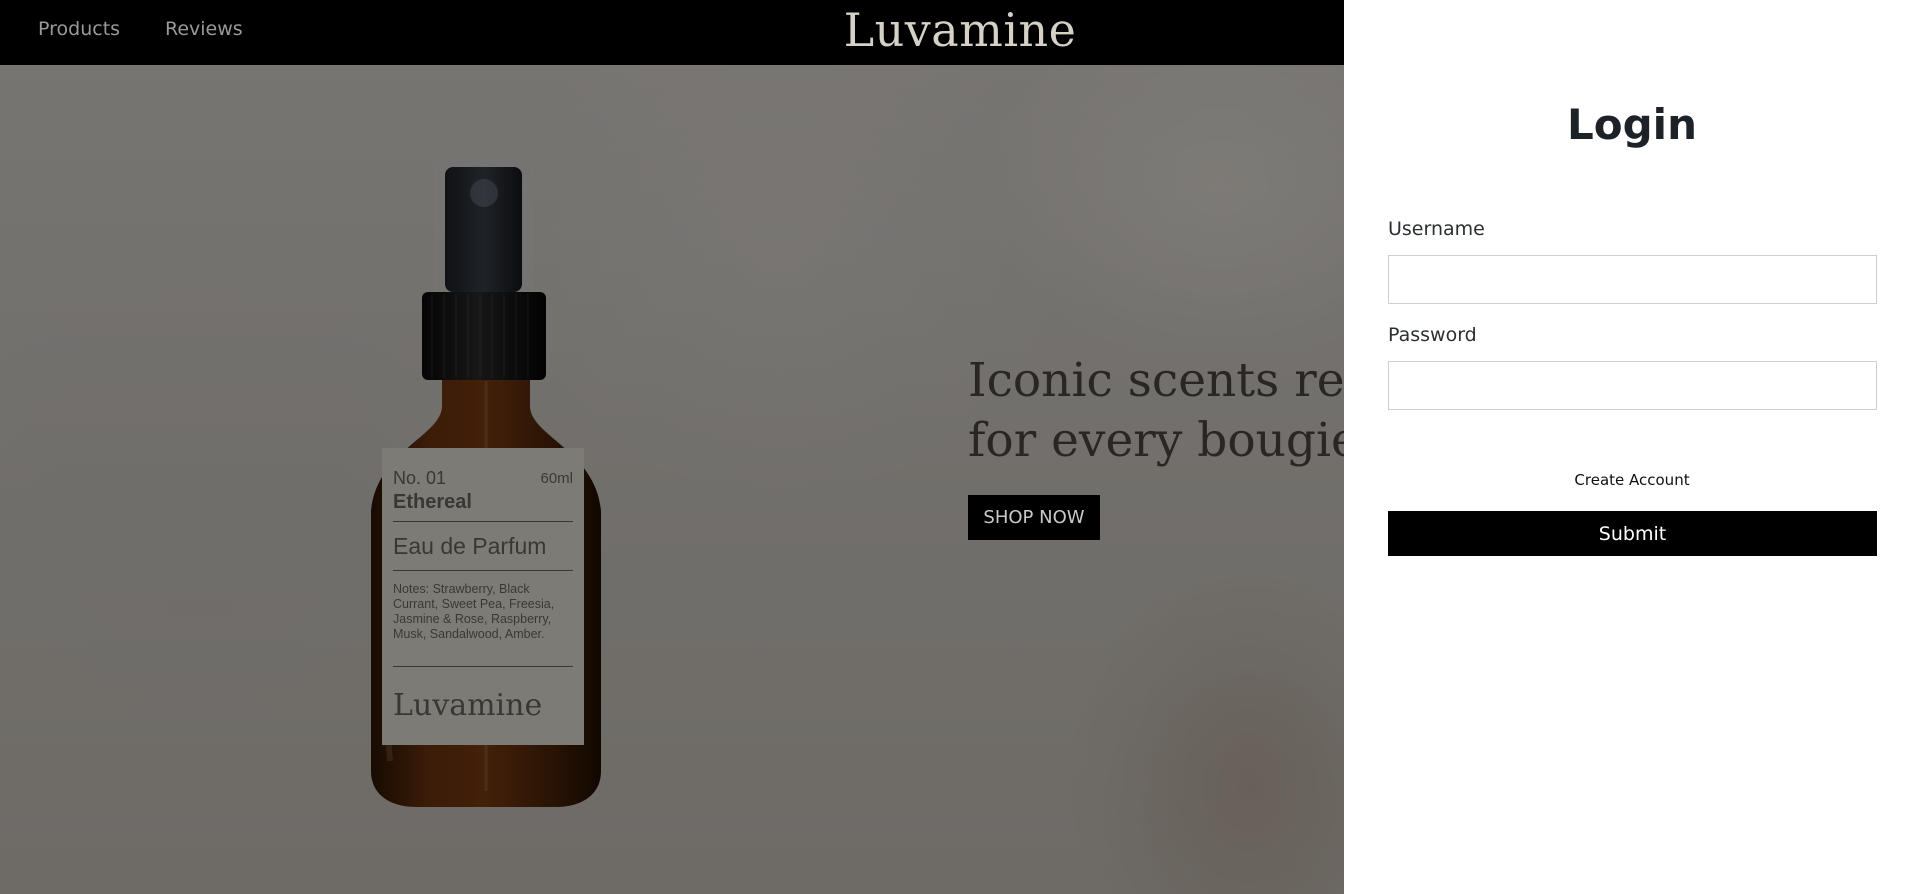  Describe the element at coordinates (1632, 480) in the screenshot. I see `create-account-link: Create Account` at that location.